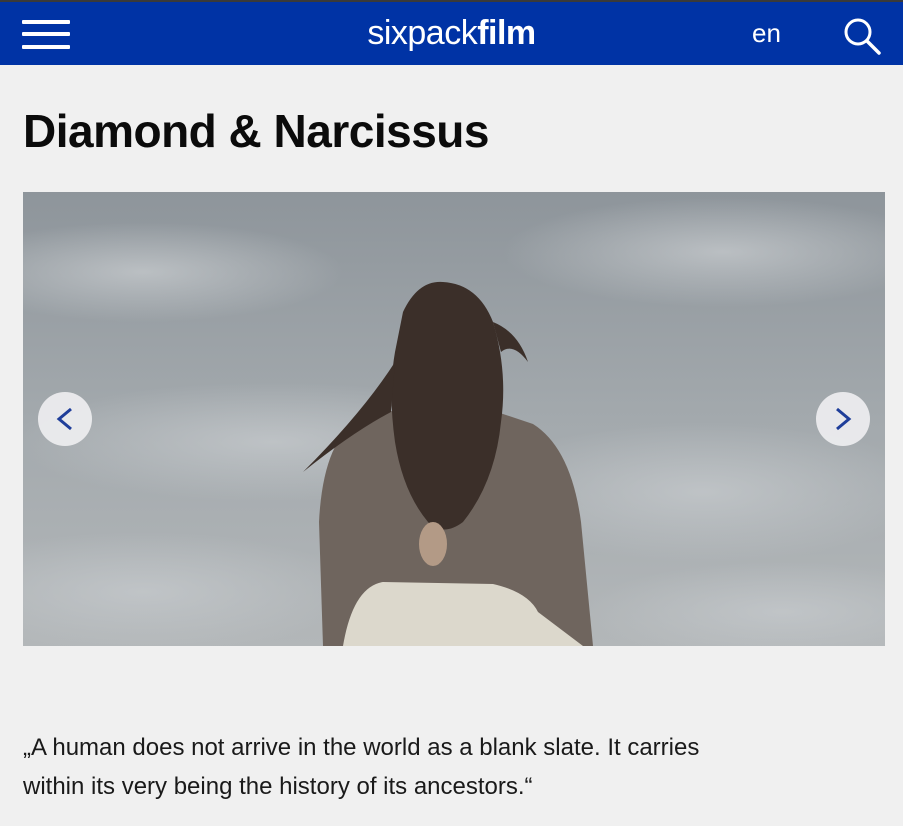 Image resolution: width=903 pixels, height=826 pixels. Describe the element at coordinates (256, 131) in the screenshot. I see `page-title: Diamond & Narcissus` at that location.